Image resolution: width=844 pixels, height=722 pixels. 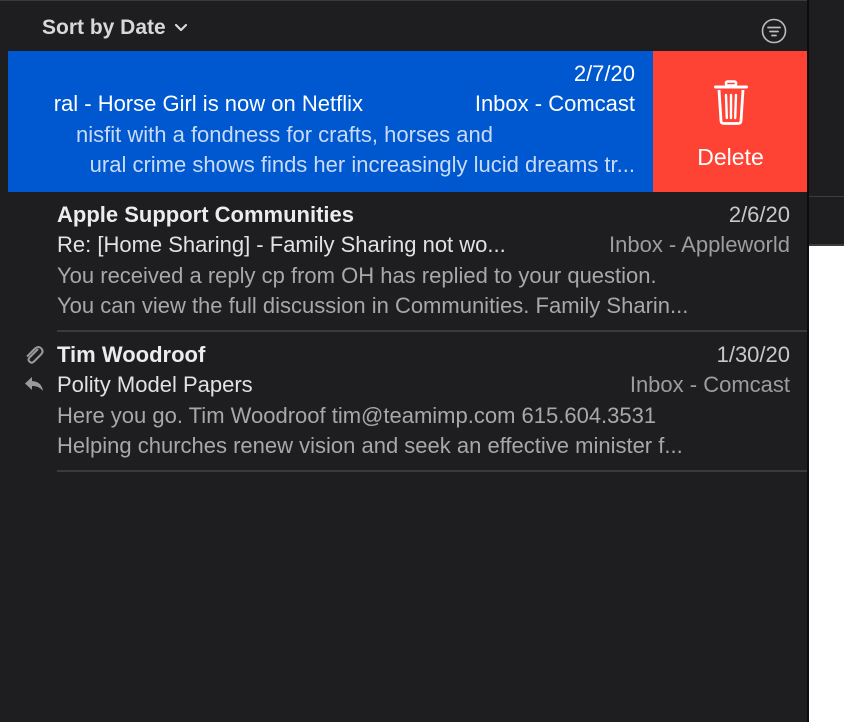 What do you see at coordinates (403, 25) in the screenshot?
I see `message-list-toolbar: Sort by Date` at bounding box center [403, 25].